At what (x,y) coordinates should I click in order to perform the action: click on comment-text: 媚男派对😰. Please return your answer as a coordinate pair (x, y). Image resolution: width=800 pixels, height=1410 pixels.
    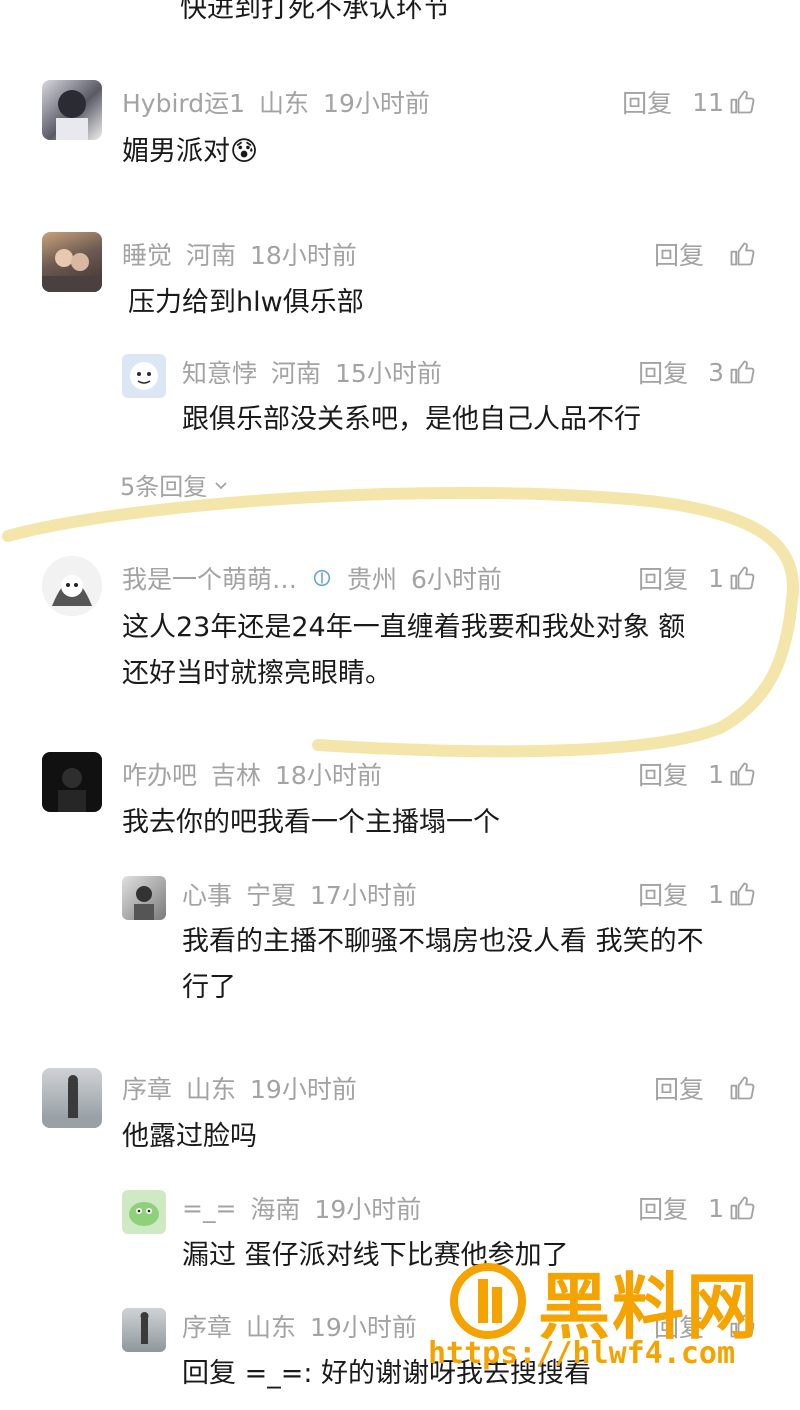
    Looking at the image, I should click on (190, 151).